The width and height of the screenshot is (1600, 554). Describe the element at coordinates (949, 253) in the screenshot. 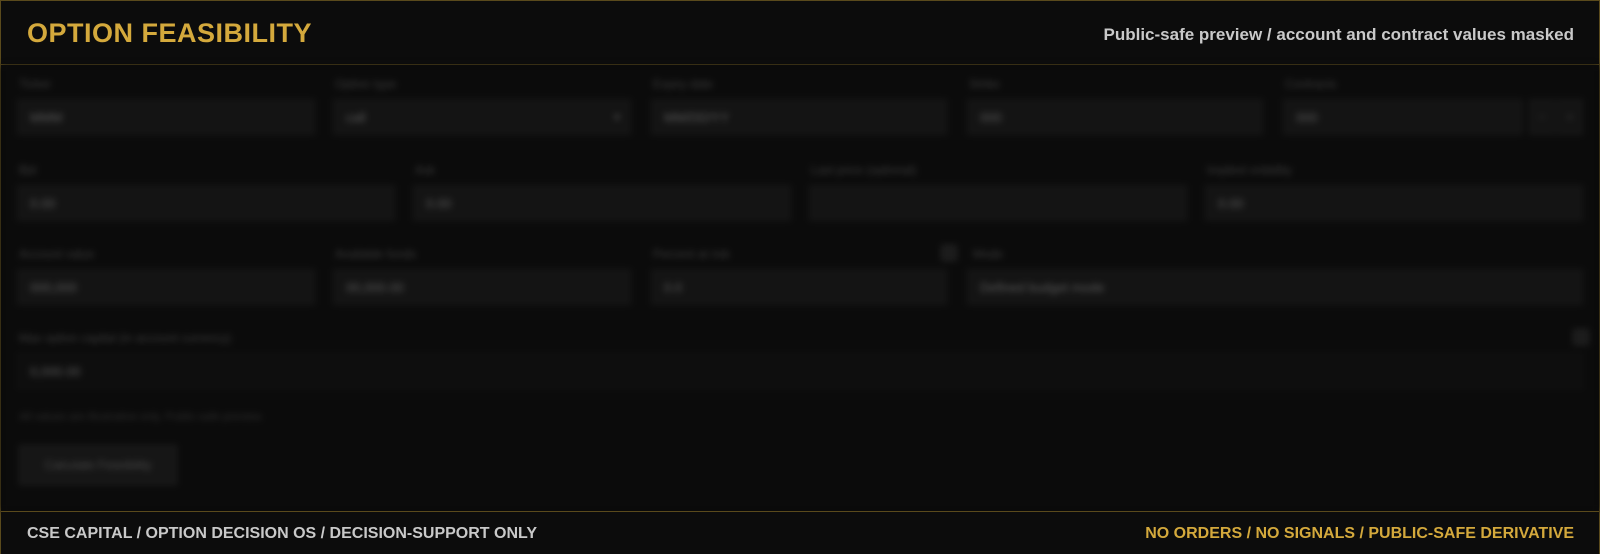

I see `risk-toggle-checkbox` at that location.